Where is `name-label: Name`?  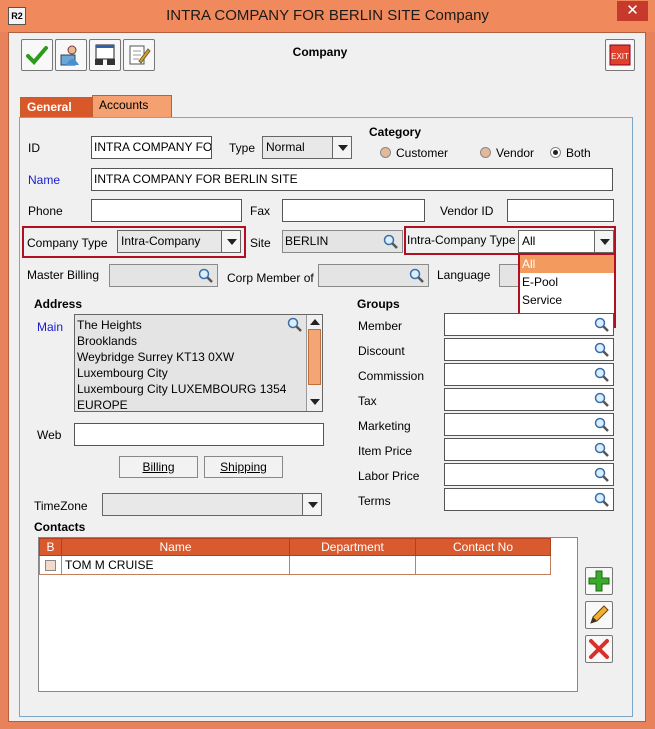 name-label: Name is located at coordinates (44, 180).